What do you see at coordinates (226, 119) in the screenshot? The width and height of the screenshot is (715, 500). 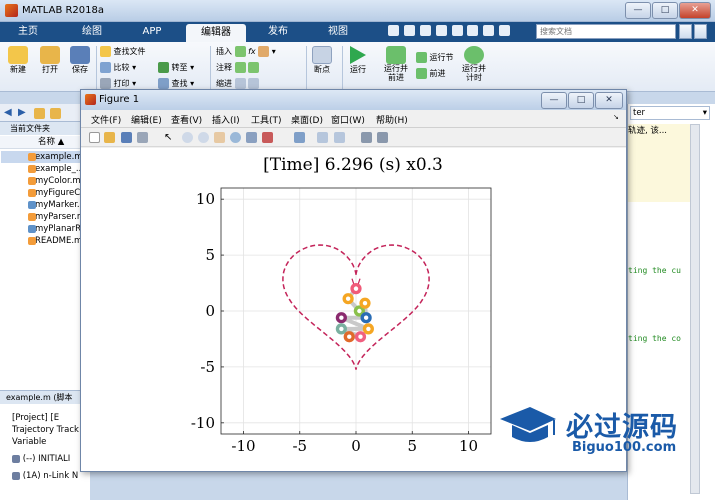 I see `menu-insert: 插入(I)` at bounding box center [226, 119].